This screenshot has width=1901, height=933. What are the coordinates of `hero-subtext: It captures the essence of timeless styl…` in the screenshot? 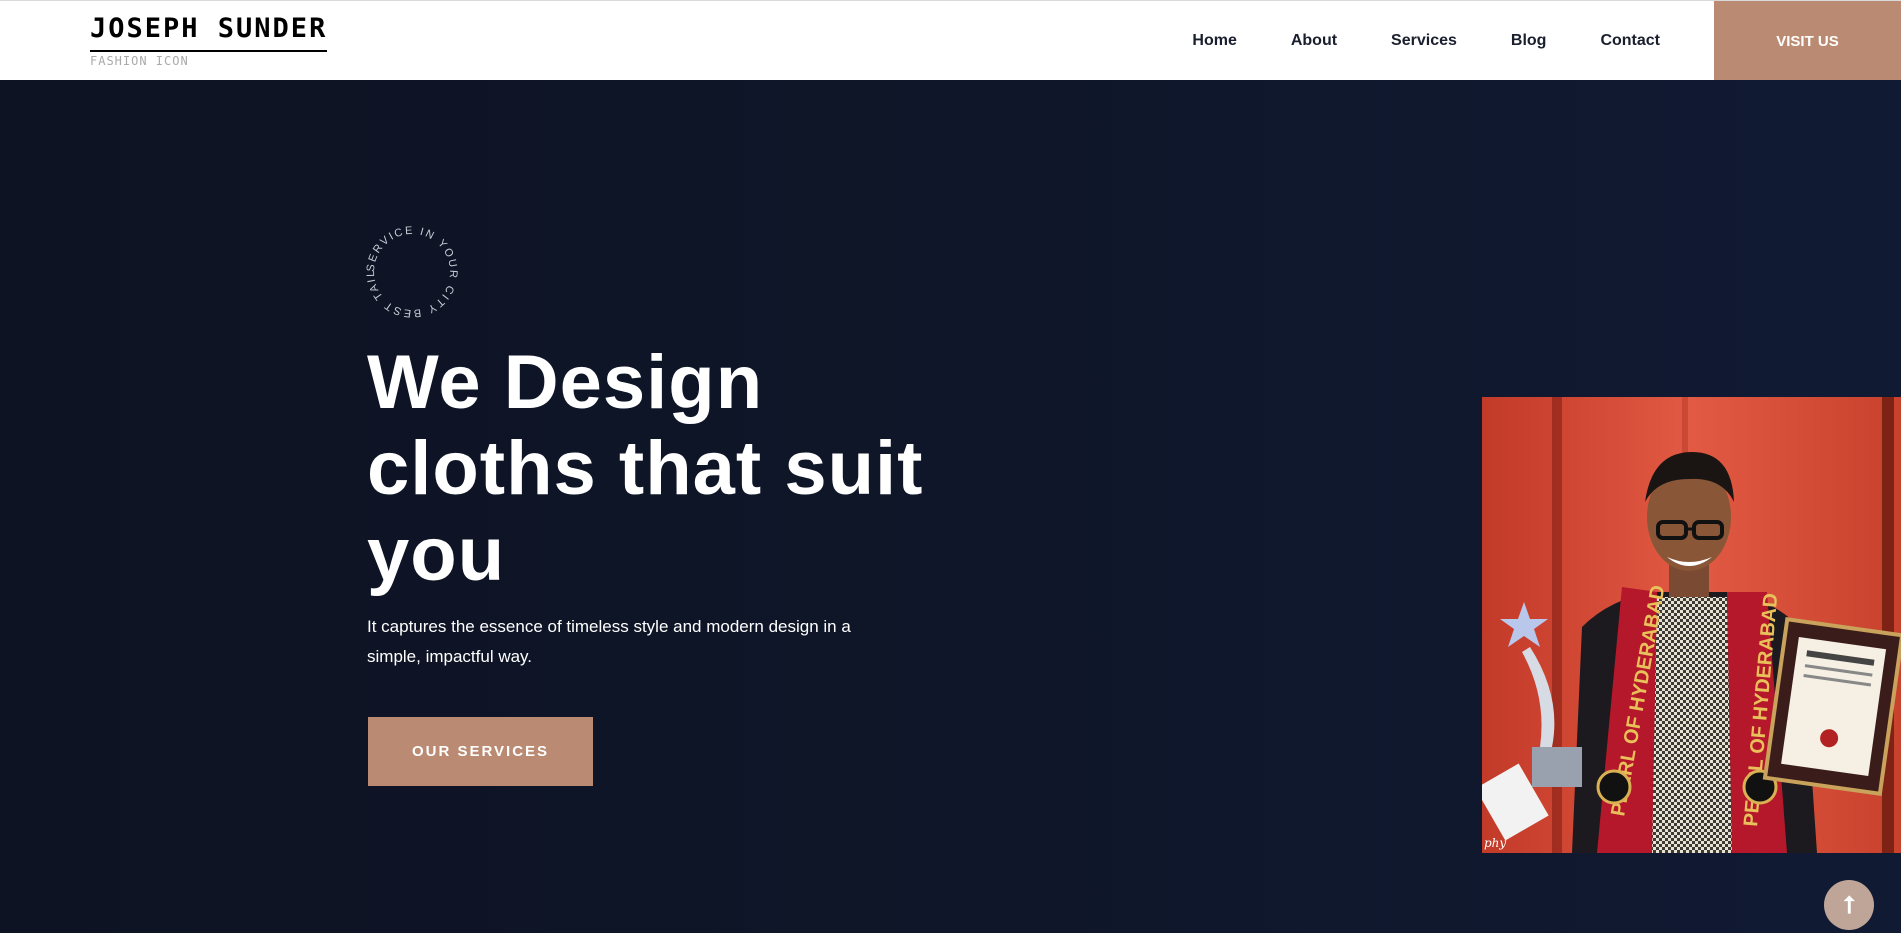 It's located at (609, 641).